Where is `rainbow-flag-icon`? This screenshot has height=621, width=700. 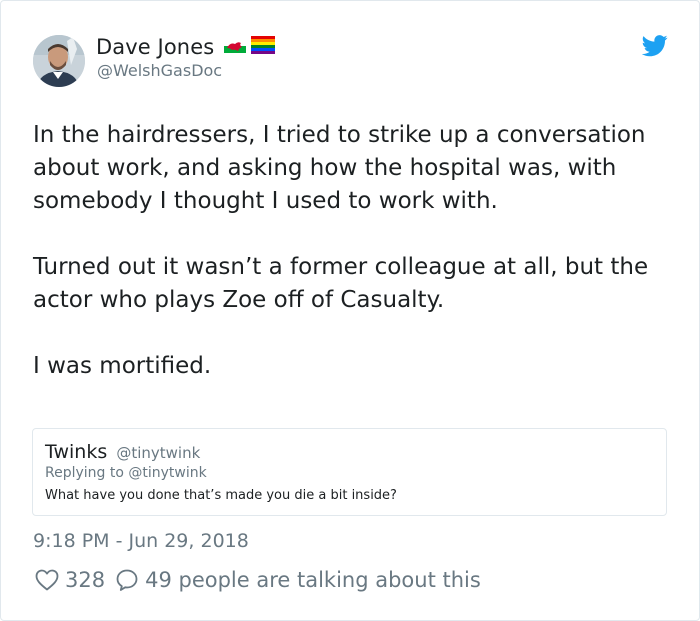 rainbow-flag-icon is located at coordinates (263, 47).